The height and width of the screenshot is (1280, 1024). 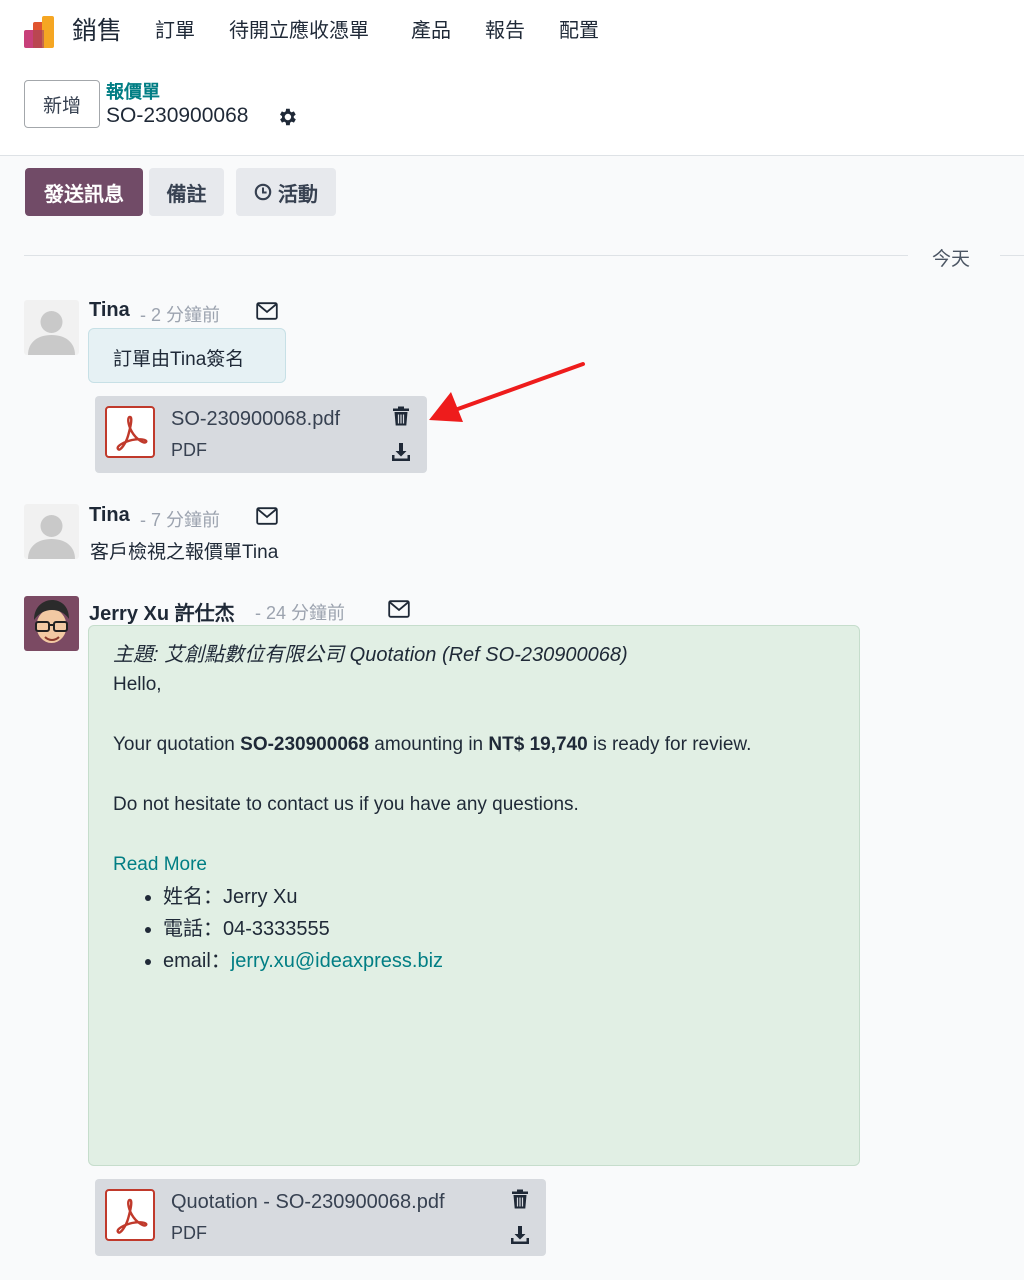 What do you see at coordinates (474, 865) in the screenshot?
I see `read-more-link: Read More` at bounding box center [474, 865].